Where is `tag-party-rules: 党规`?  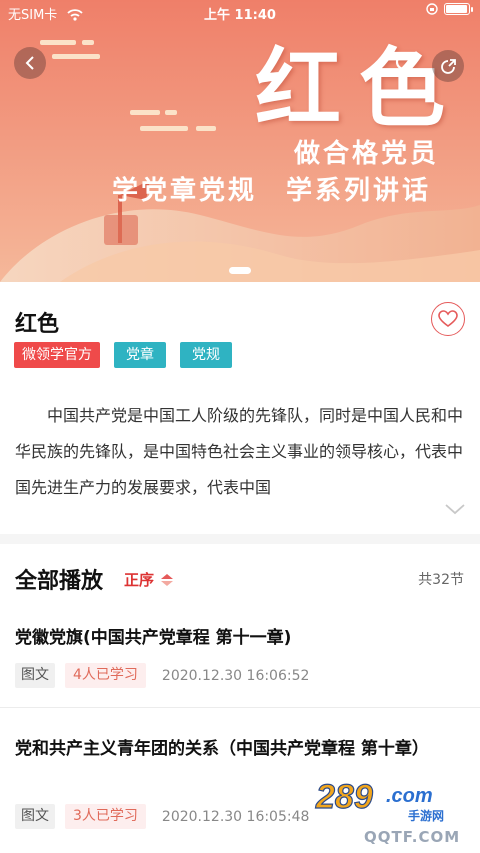 tag-party-rules: 党规 is located at coordinates (206, 355).